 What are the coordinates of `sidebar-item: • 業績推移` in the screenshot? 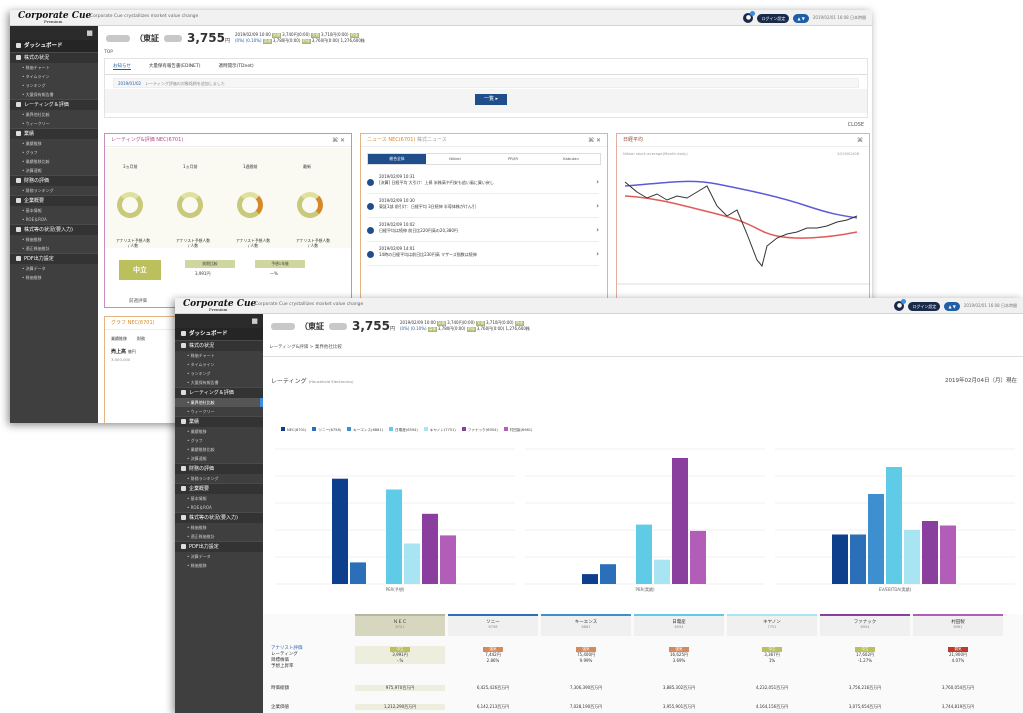 It's located at (54, 143).